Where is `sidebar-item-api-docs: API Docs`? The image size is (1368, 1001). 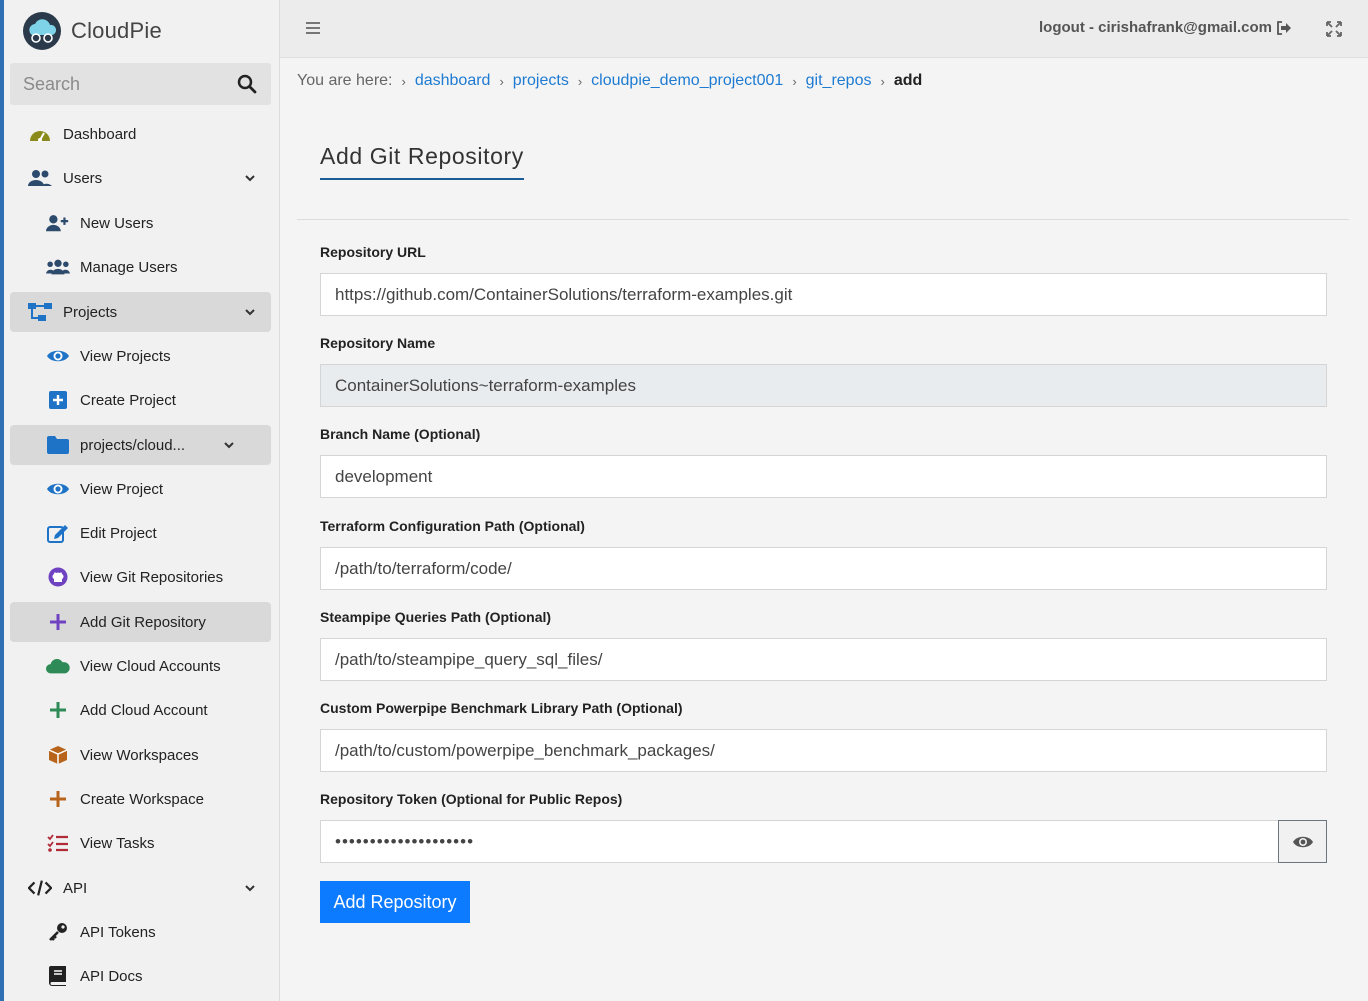
sidebar-item-api-docs: API Docs is located at coordinates (140, 976).